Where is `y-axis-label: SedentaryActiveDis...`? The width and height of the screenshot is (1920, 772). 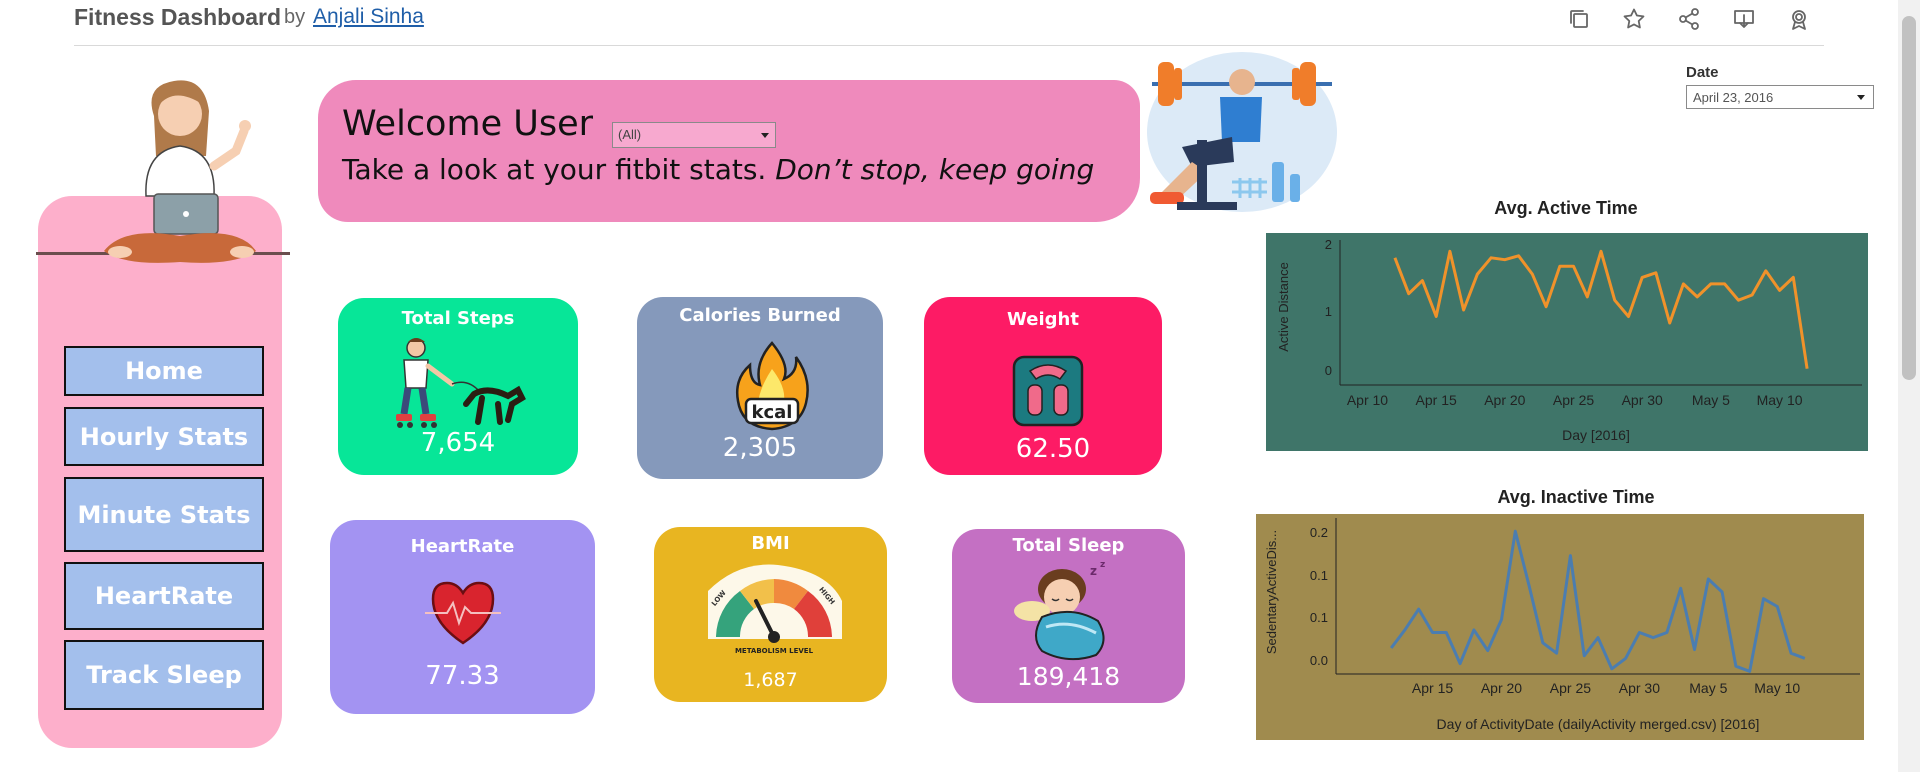
y-axis-label: SedentaryActiveDis... is located at coordinates (1271, 592).